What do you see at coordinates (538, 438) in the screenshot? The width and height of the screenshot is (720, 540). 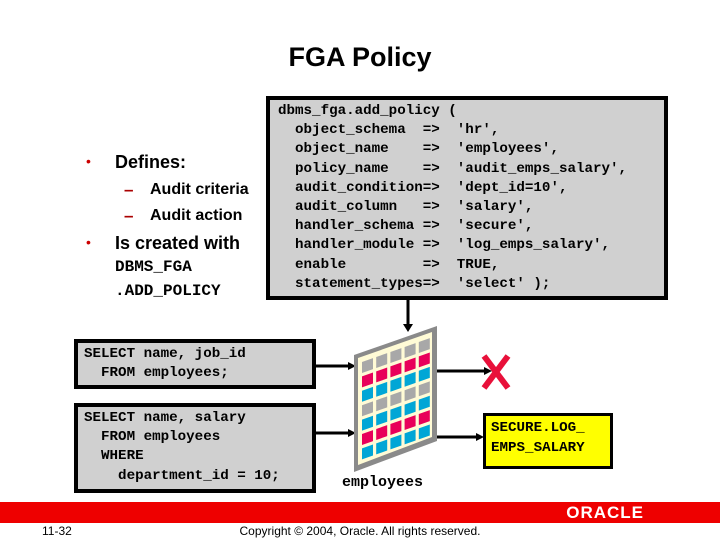 I see `handler-label: SECURE.LOG_ EMPS_SALARY` at bounding box center [538, 438].